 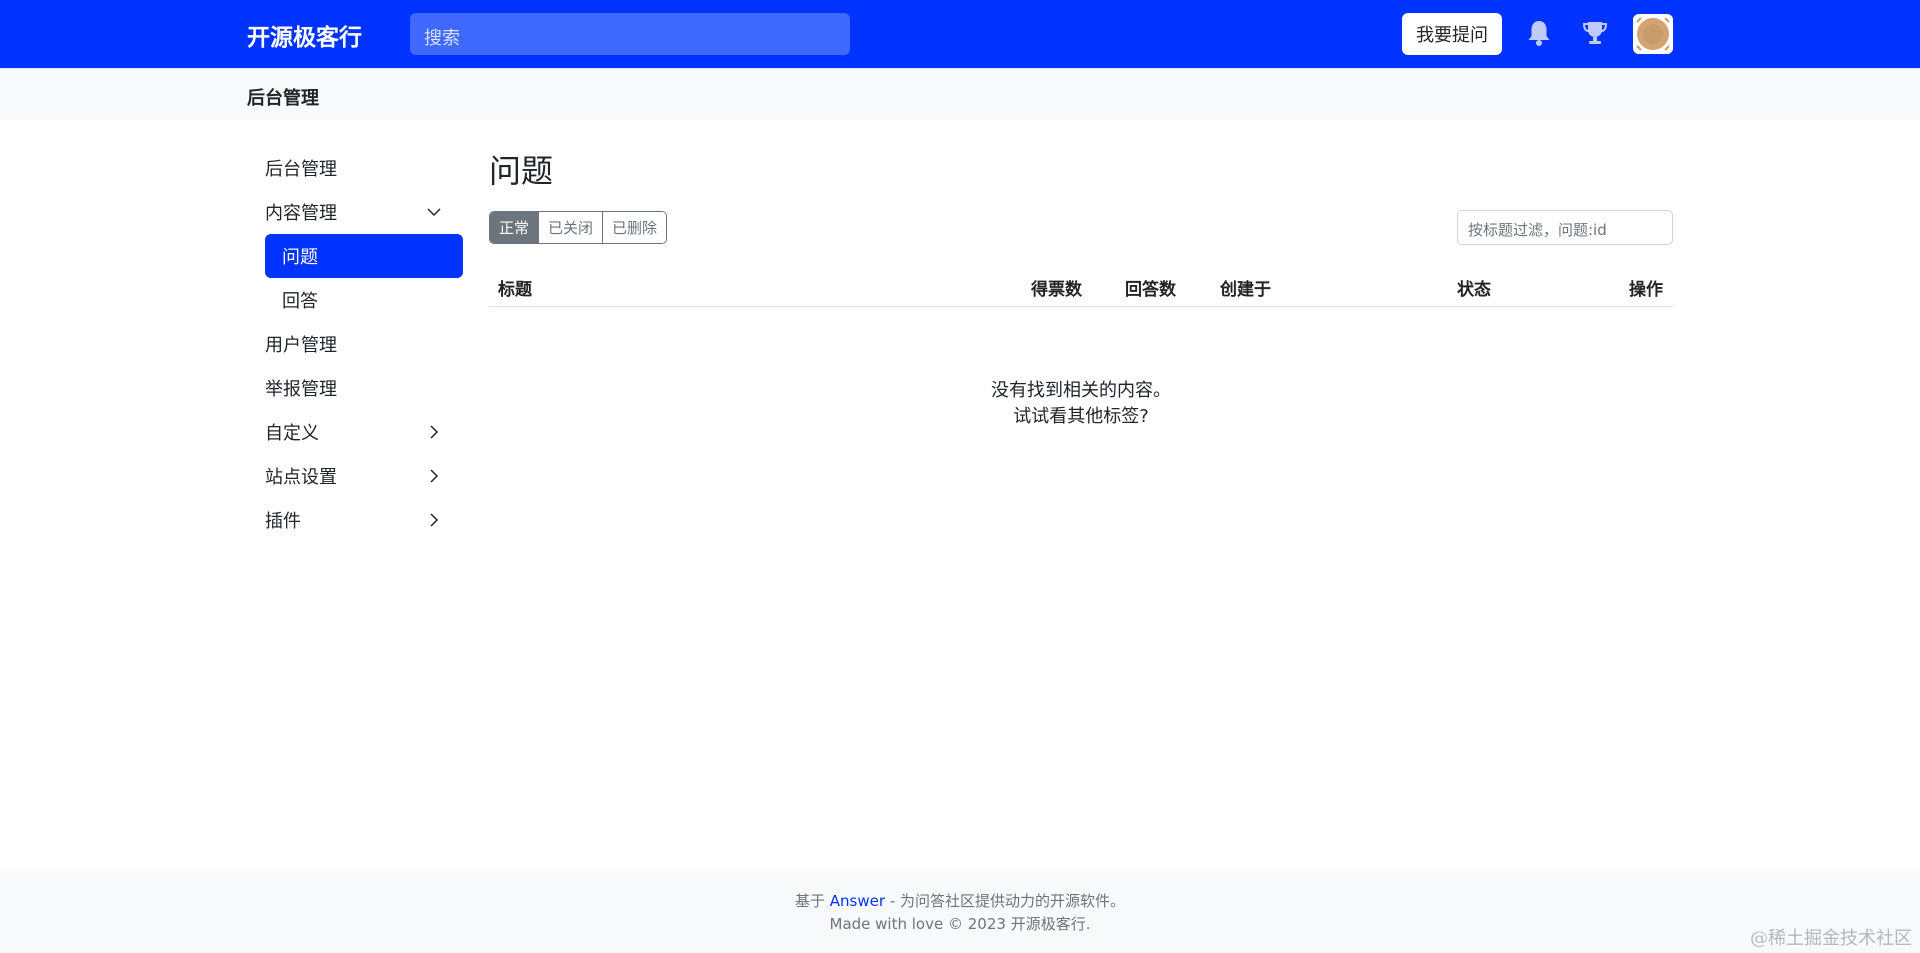 What do you see at coordinates (442, 38) in the screenshot?
I see `search-placeholder: 搜索` at bounding box center [442, 38].